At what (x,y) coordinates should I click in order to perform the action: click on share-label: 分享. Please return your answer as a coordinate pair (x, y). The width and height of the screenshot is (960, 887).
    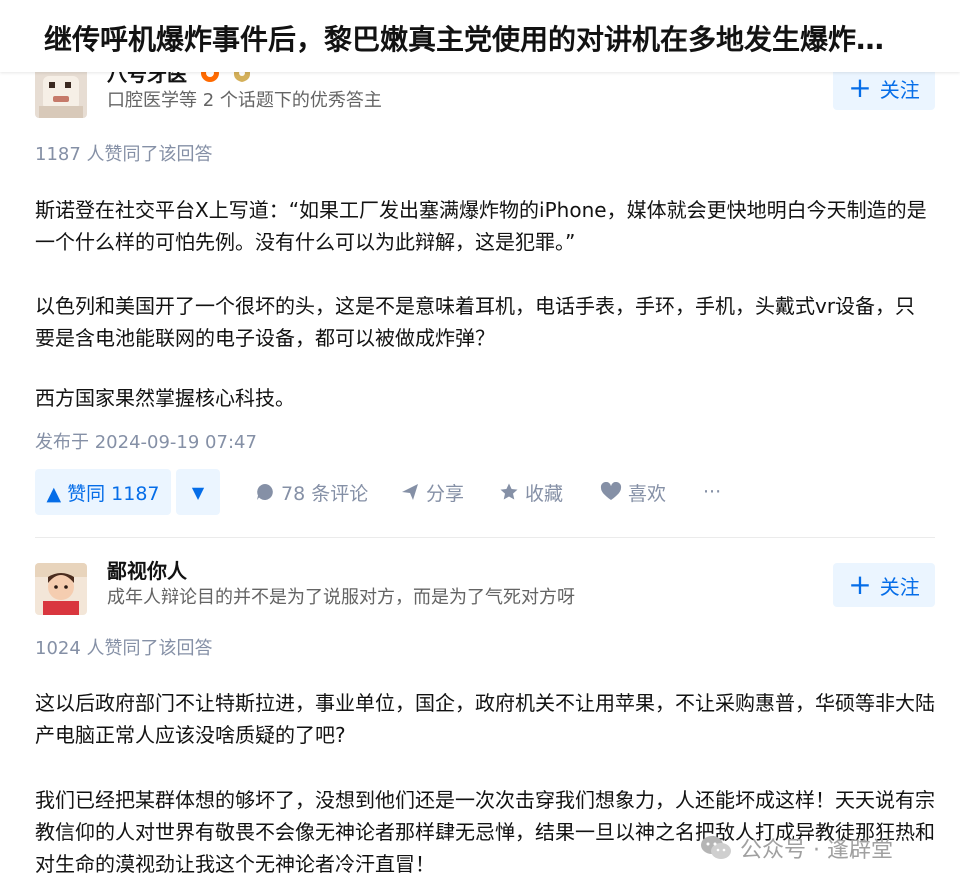
    Looking at the image, I should click on (445, 493).